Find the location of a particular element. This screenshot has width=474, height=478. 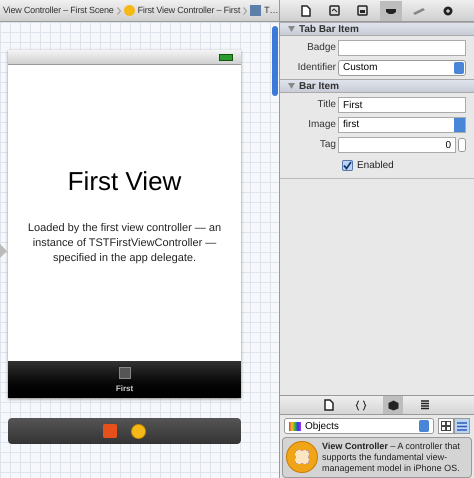

section-title: Tab Bar Item is located at coordinates (329, 29).